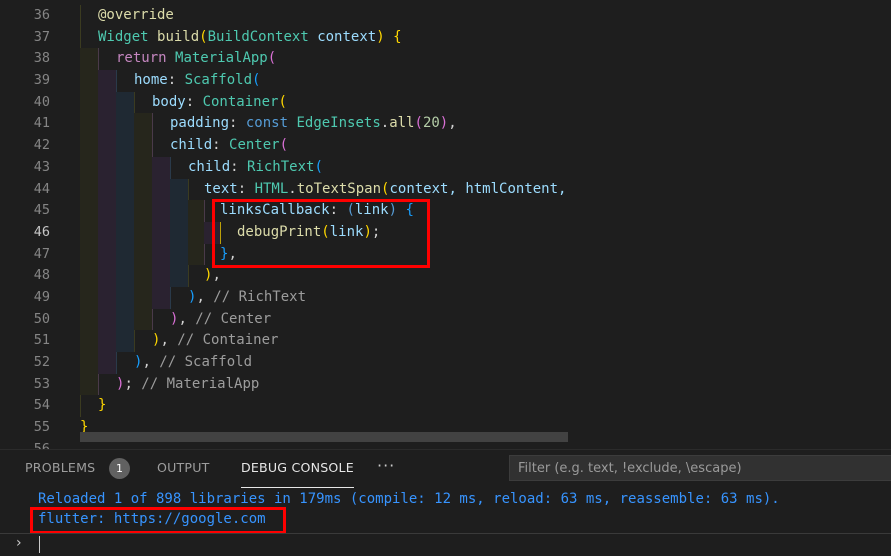 The image size is (891, 556). I want to click on code-line: linksCallback: (link) {, so click(485, 211).